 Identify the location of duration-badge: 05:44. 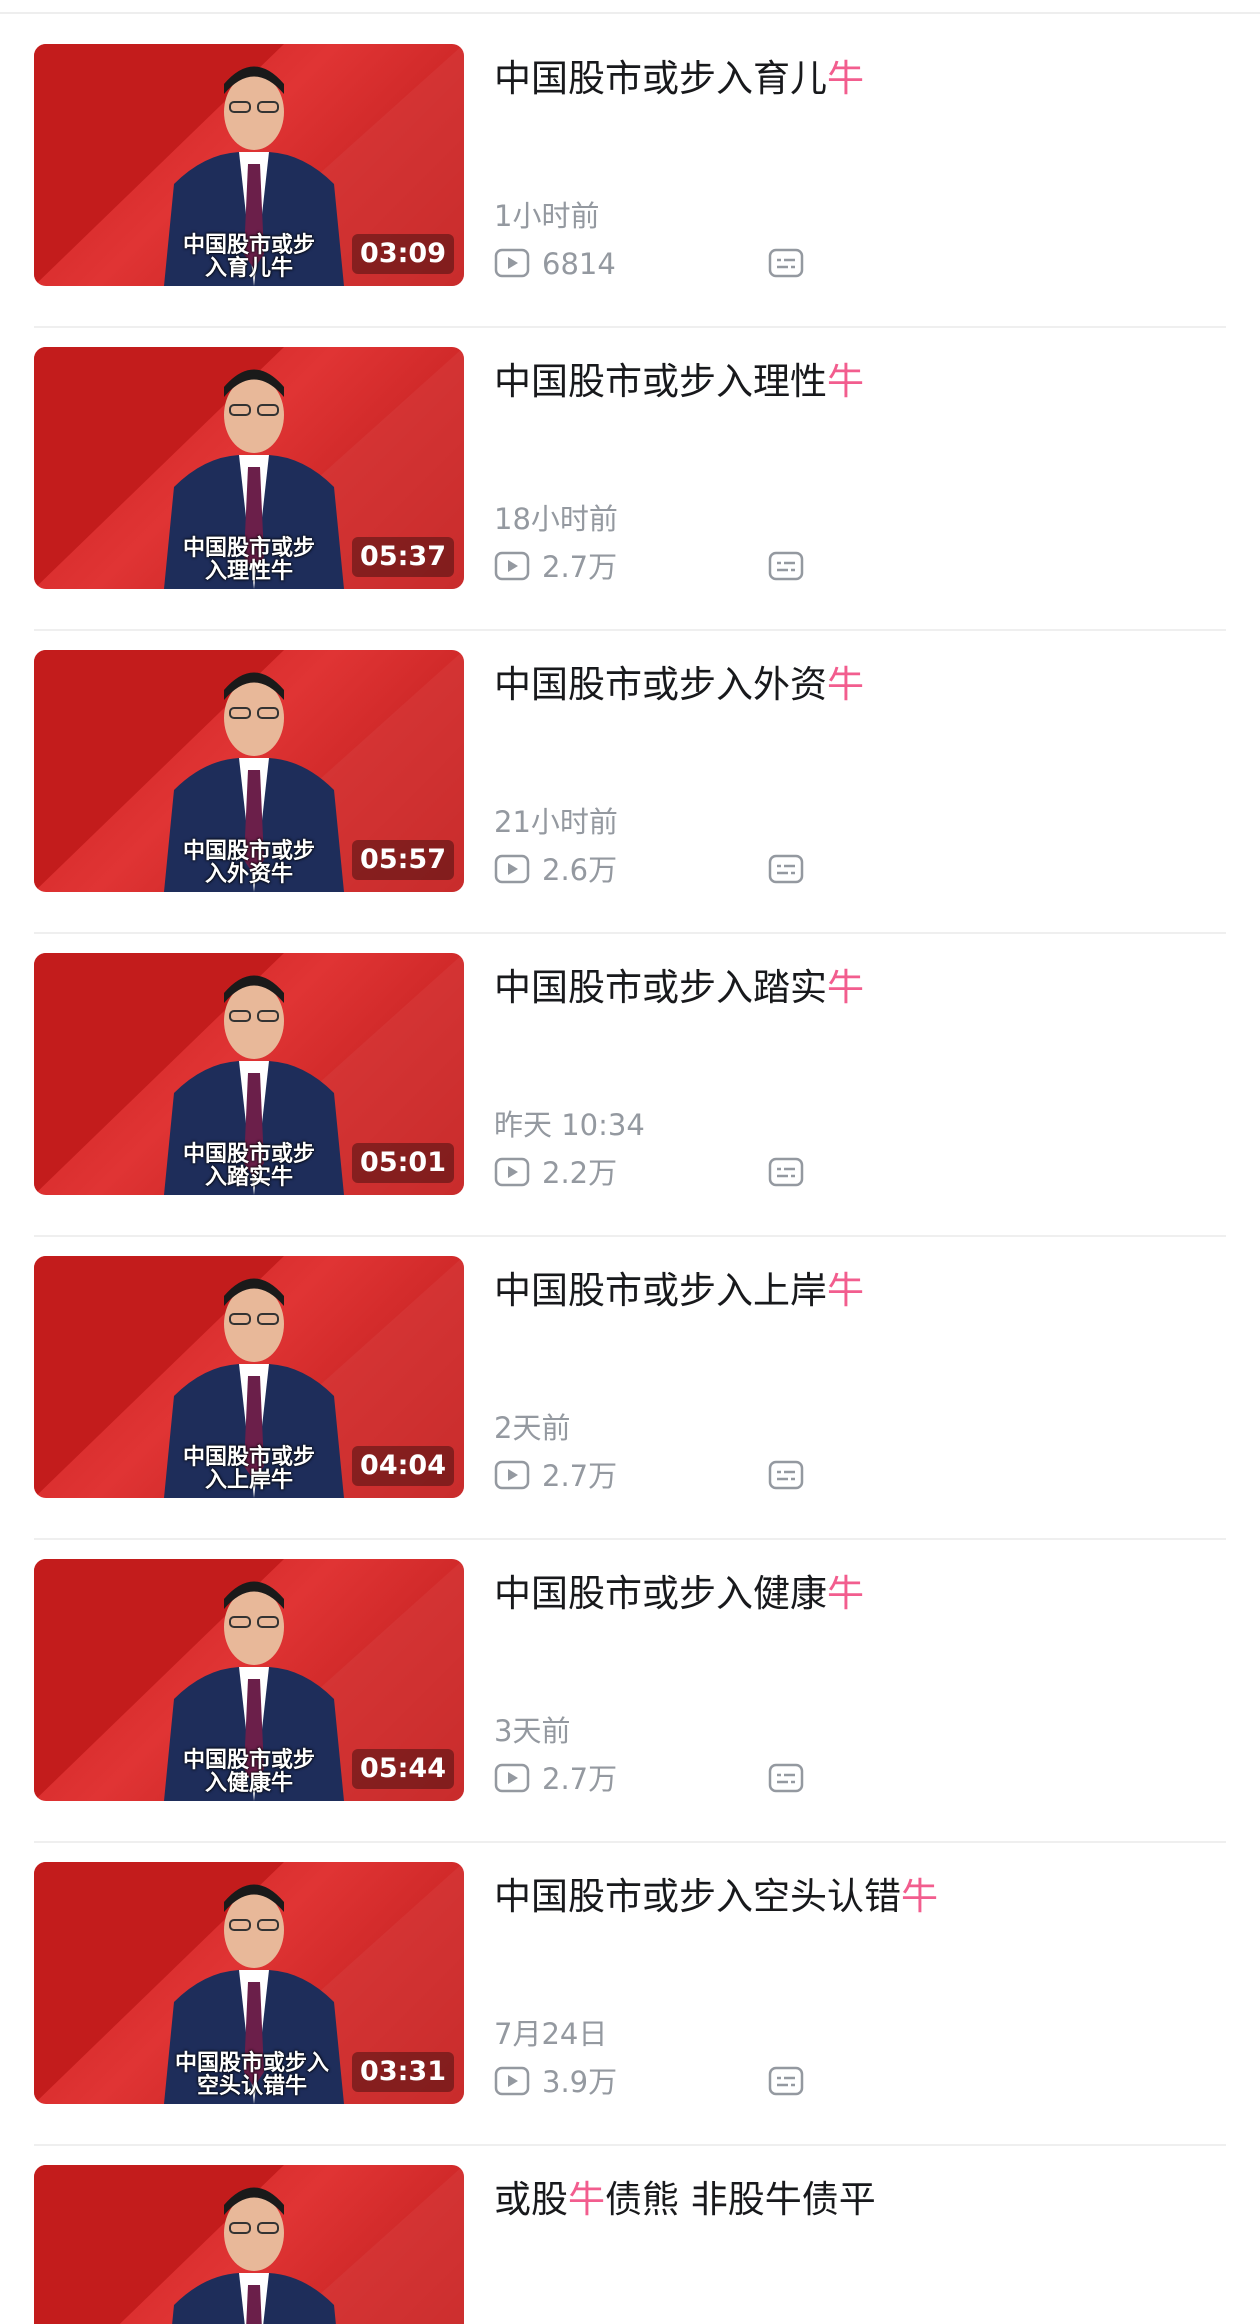
(403, 1769).